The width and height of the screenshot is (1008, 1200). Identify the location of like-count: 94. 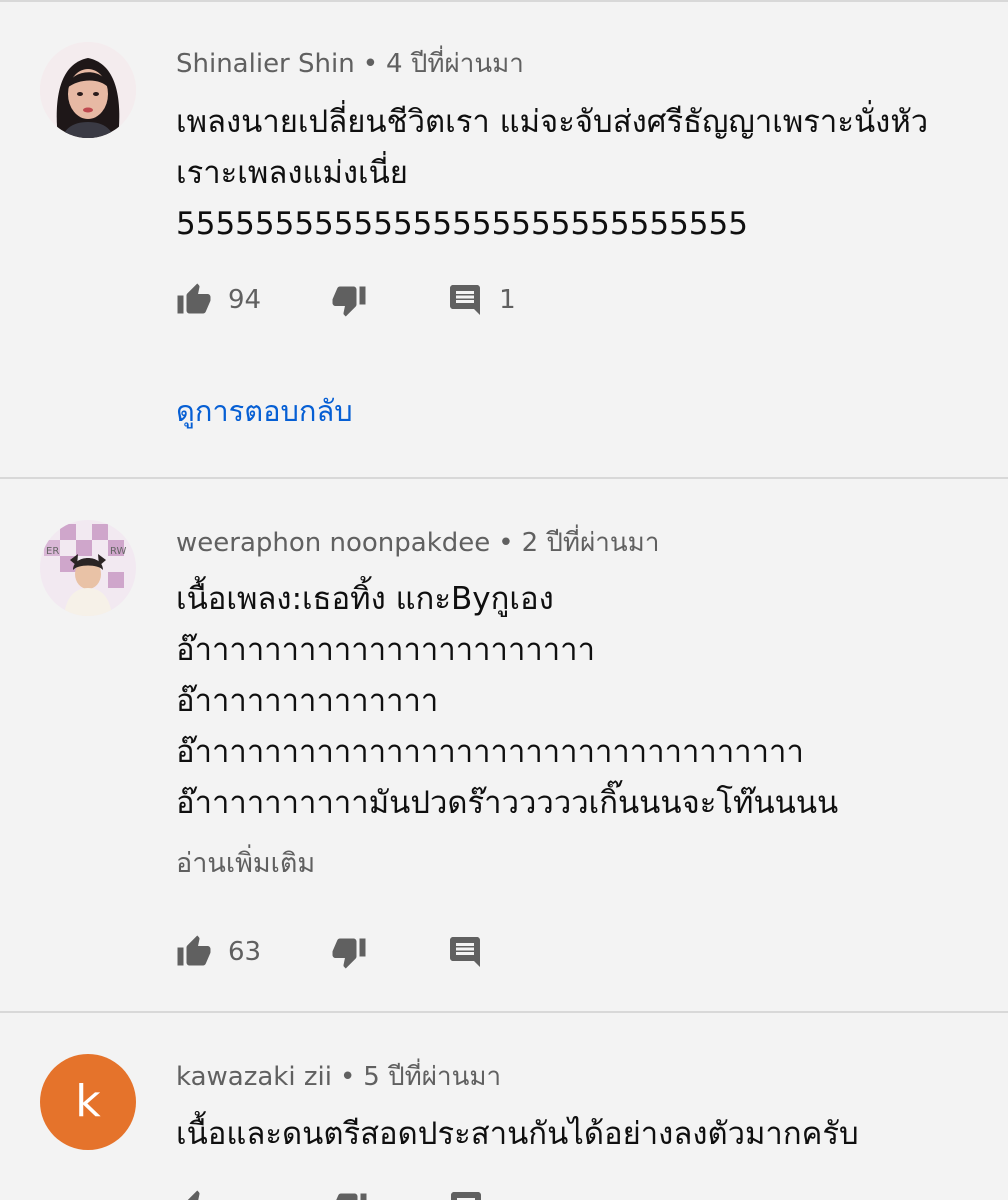
(245, 300).